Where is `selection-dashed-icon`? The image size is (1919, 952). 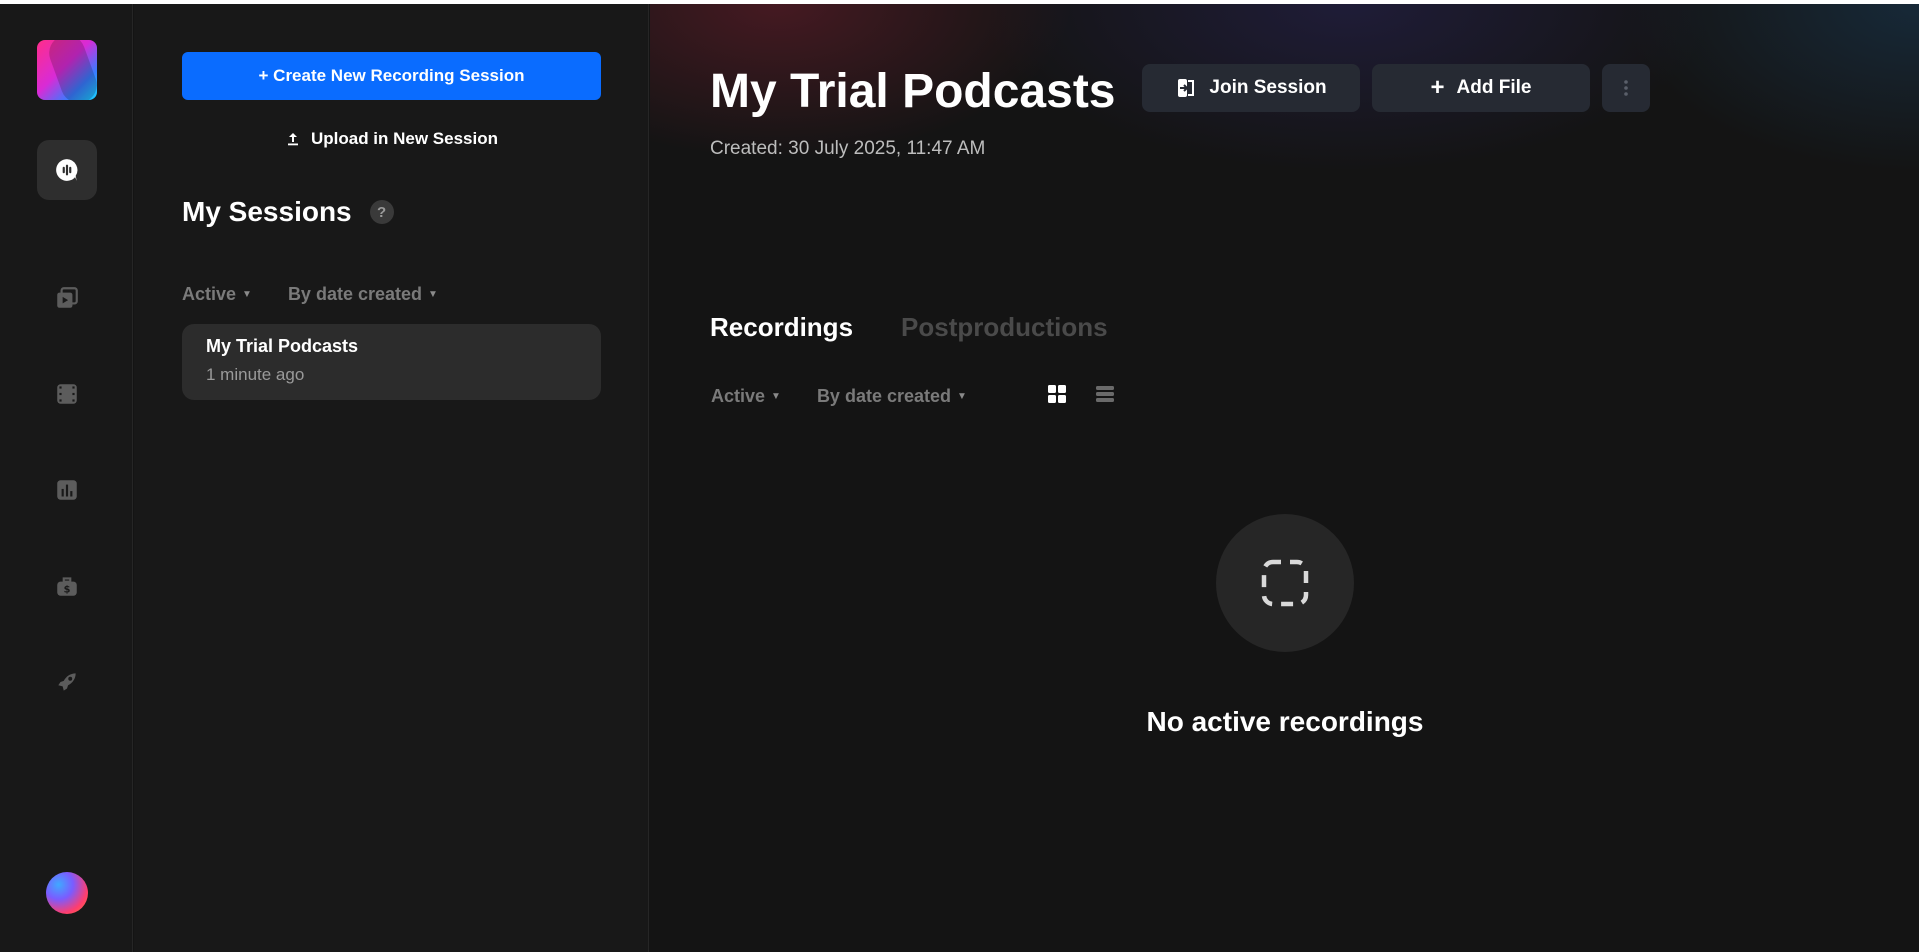 selection-dashed-icon is located at coordinates (1285, 583).